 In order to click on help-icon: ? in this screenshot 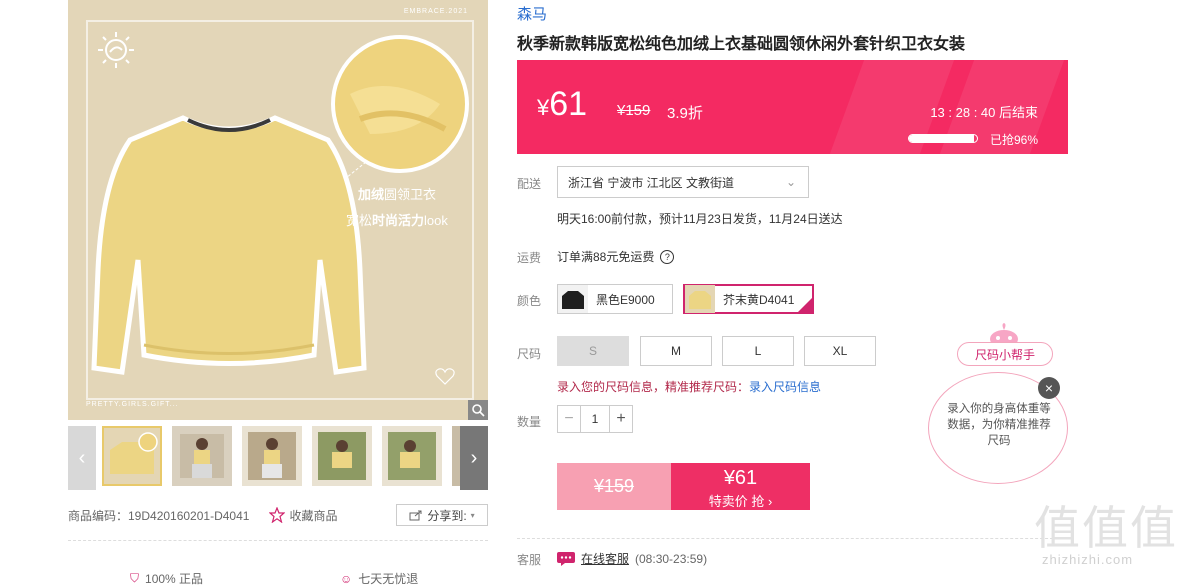, I will do `click(667, 256)`.